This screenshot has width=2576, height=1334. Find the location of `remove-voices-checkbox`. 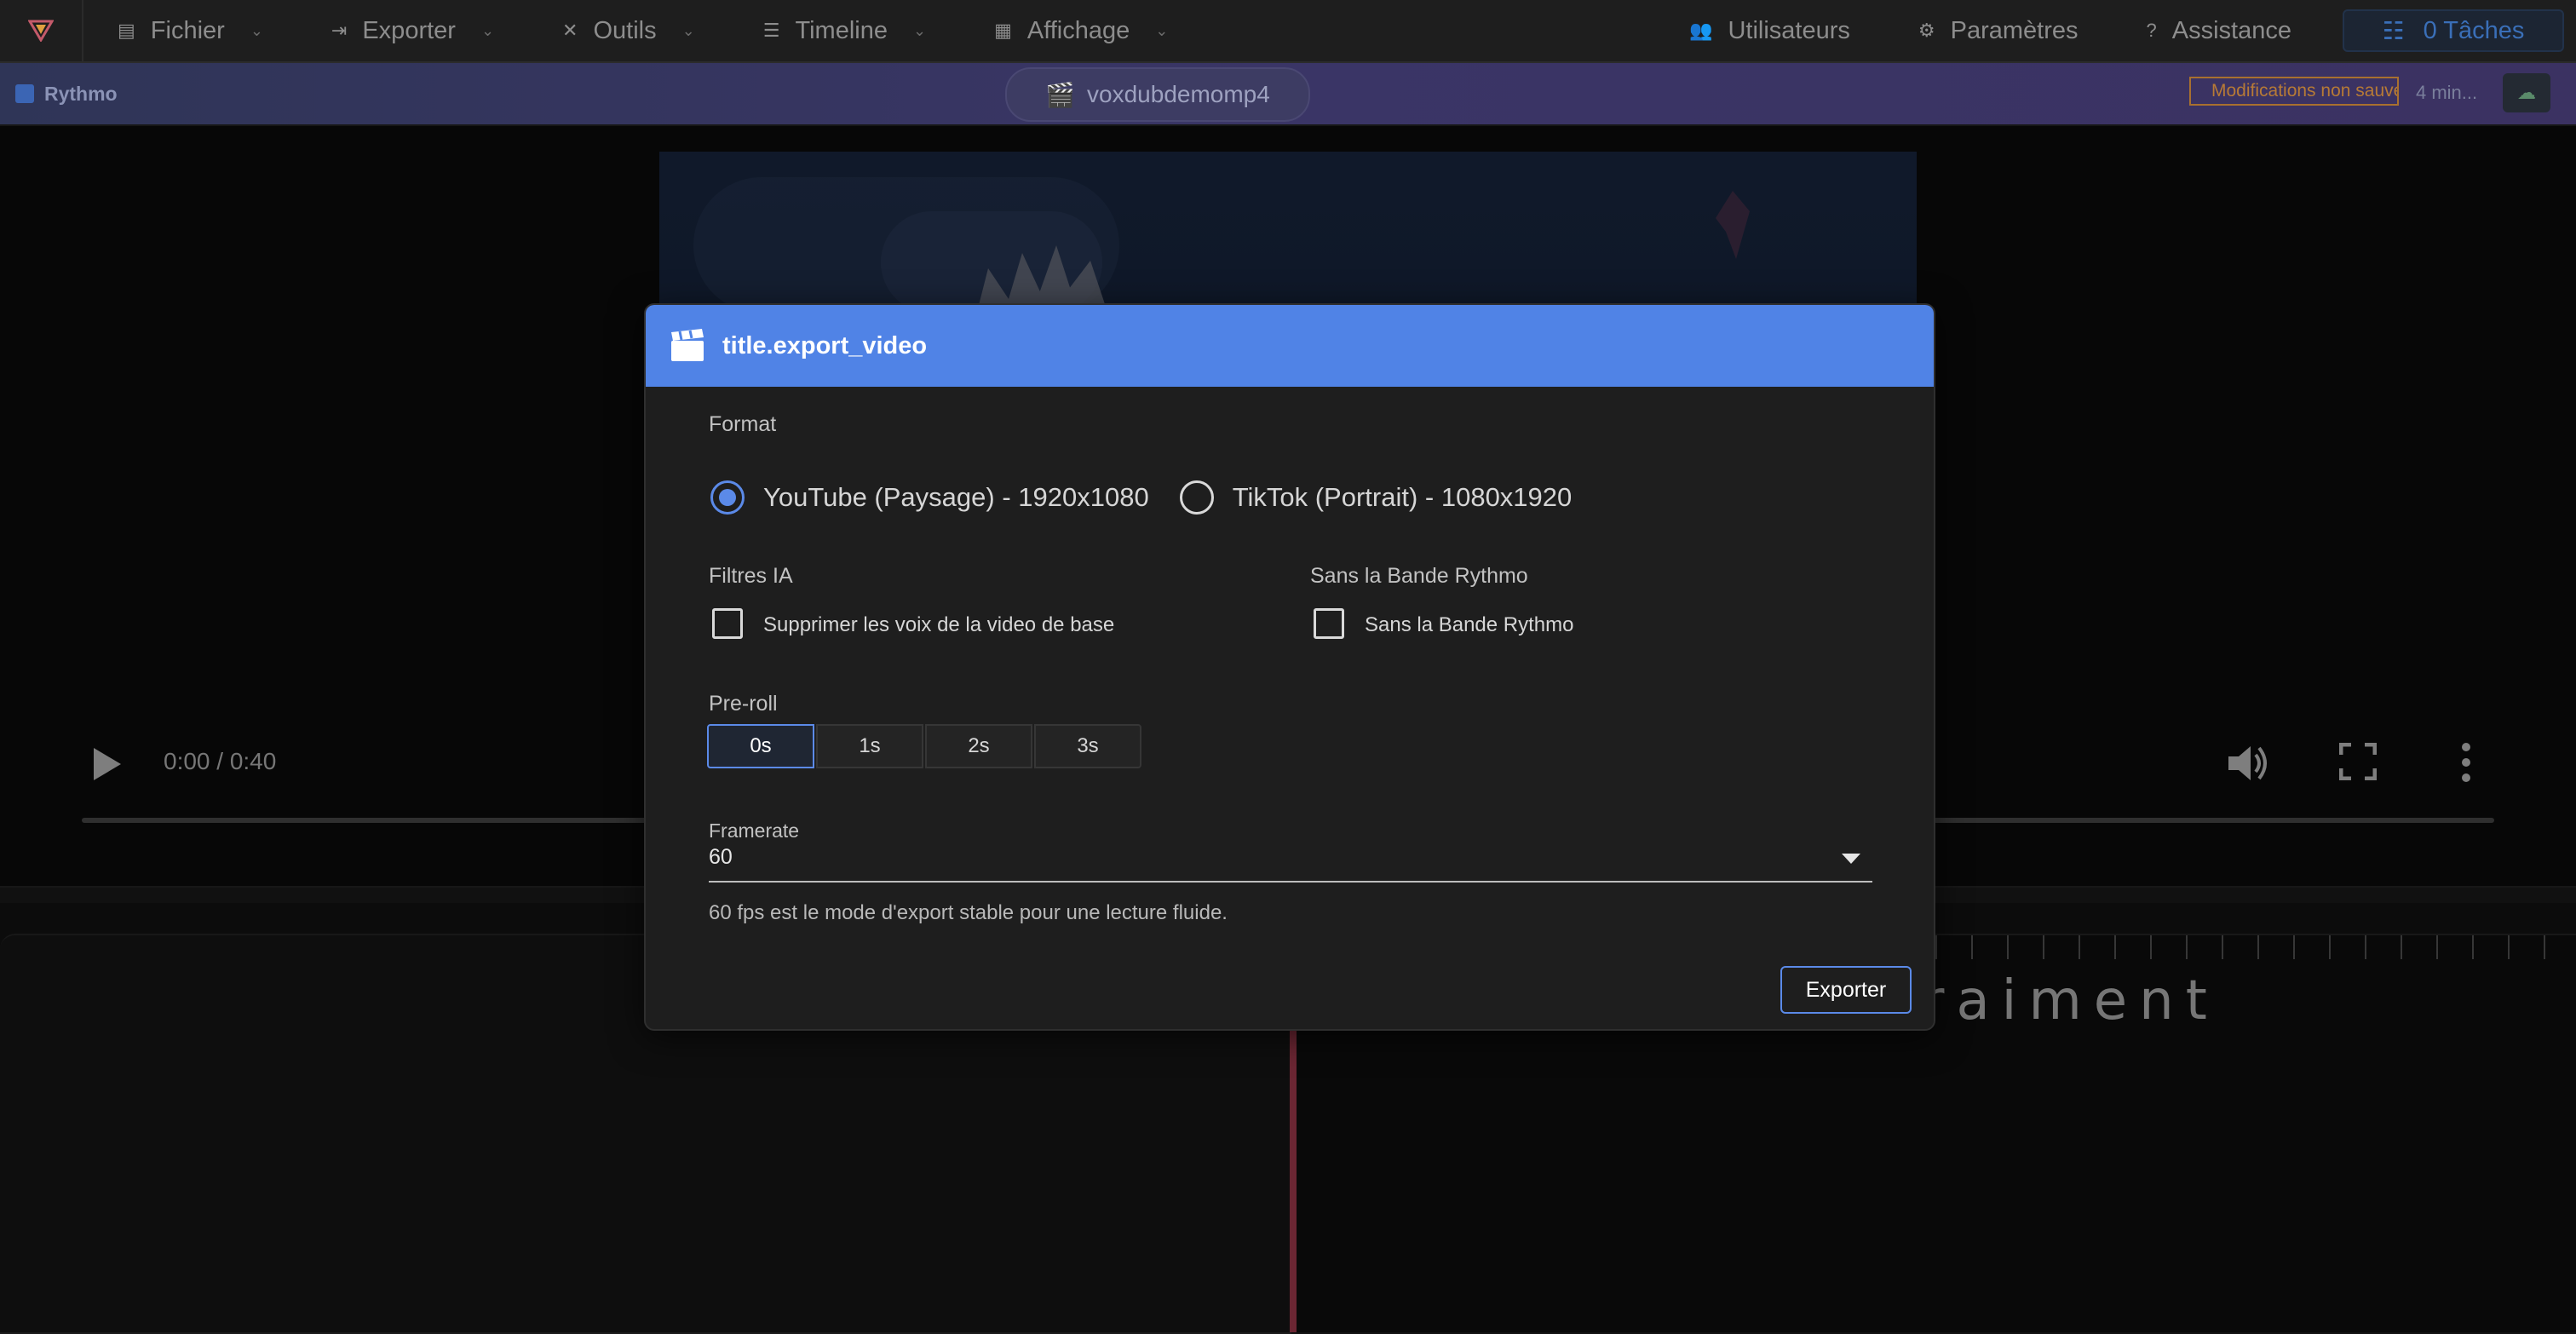

remove-voices-checkbox is located at coordinates (728, 624).